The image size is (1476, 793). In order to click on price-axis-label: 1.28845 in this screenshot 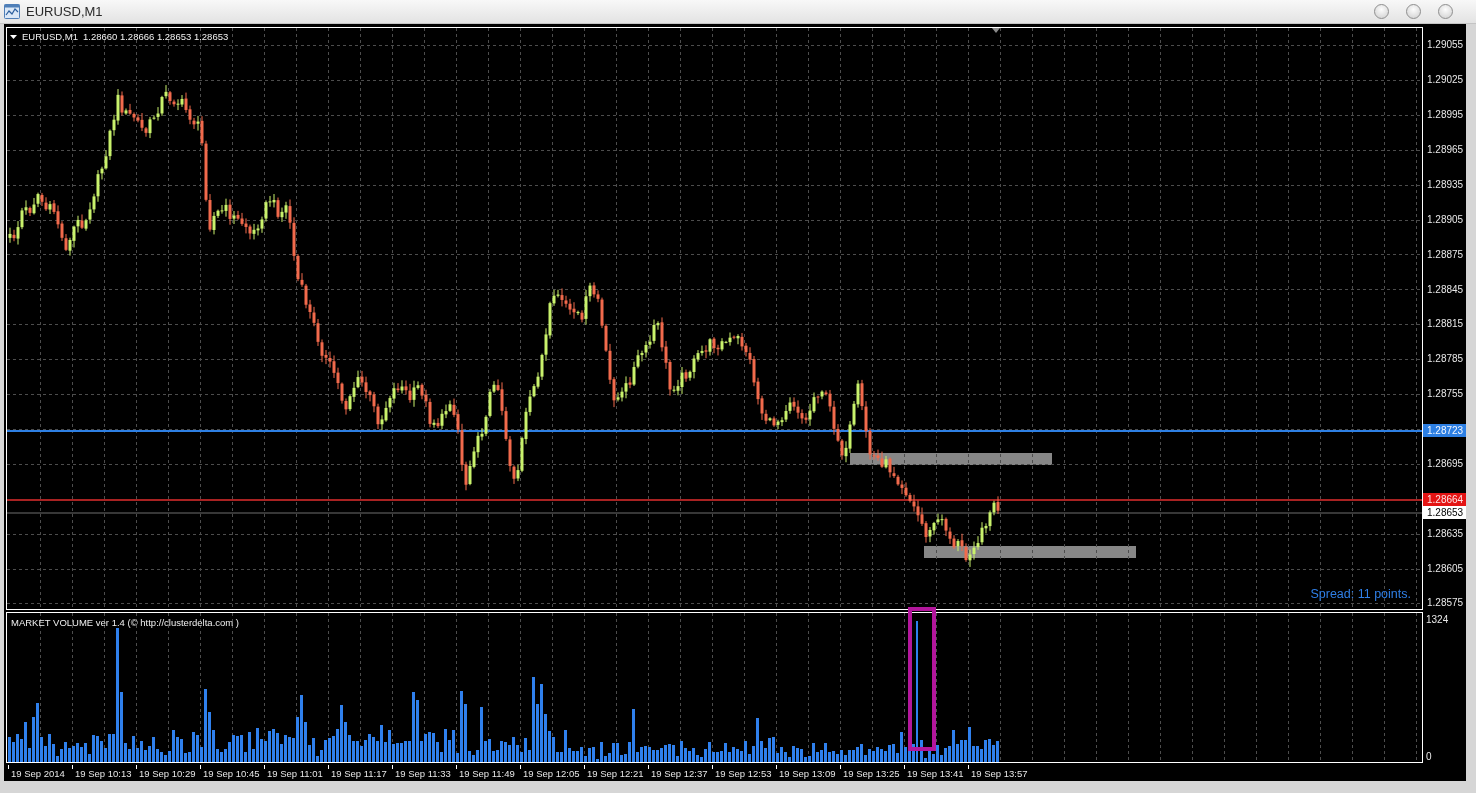, I will do `click(1445, 289)`.